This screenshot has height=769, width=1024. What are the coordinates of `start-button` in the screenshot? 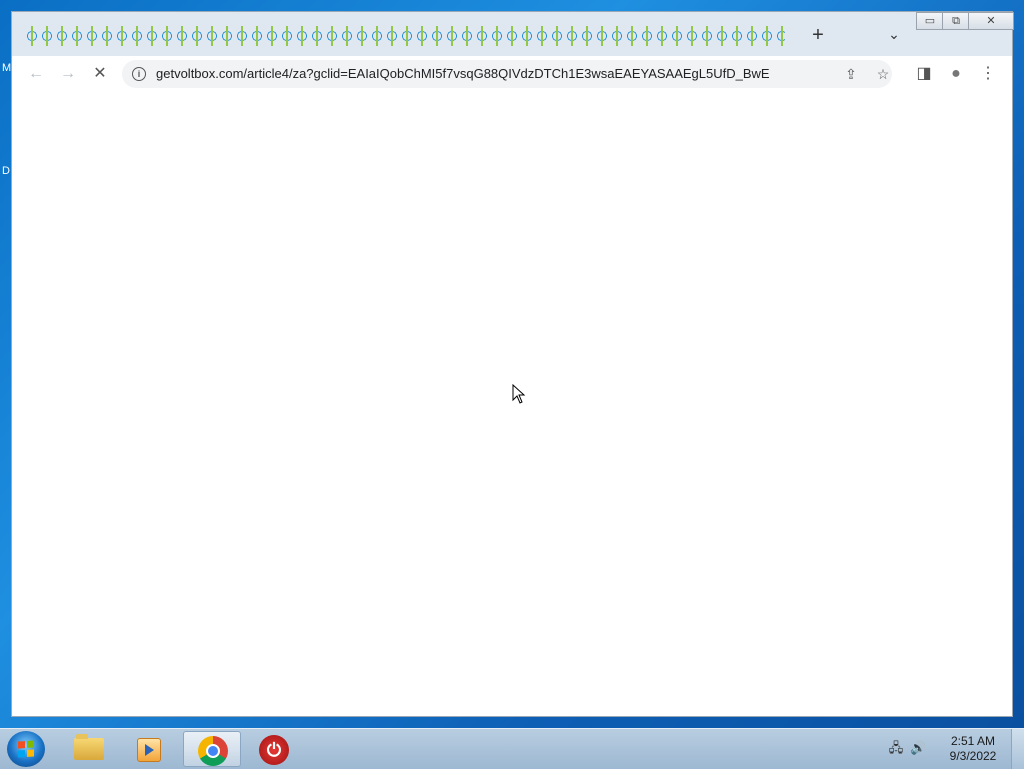 It's located at (26, 749).